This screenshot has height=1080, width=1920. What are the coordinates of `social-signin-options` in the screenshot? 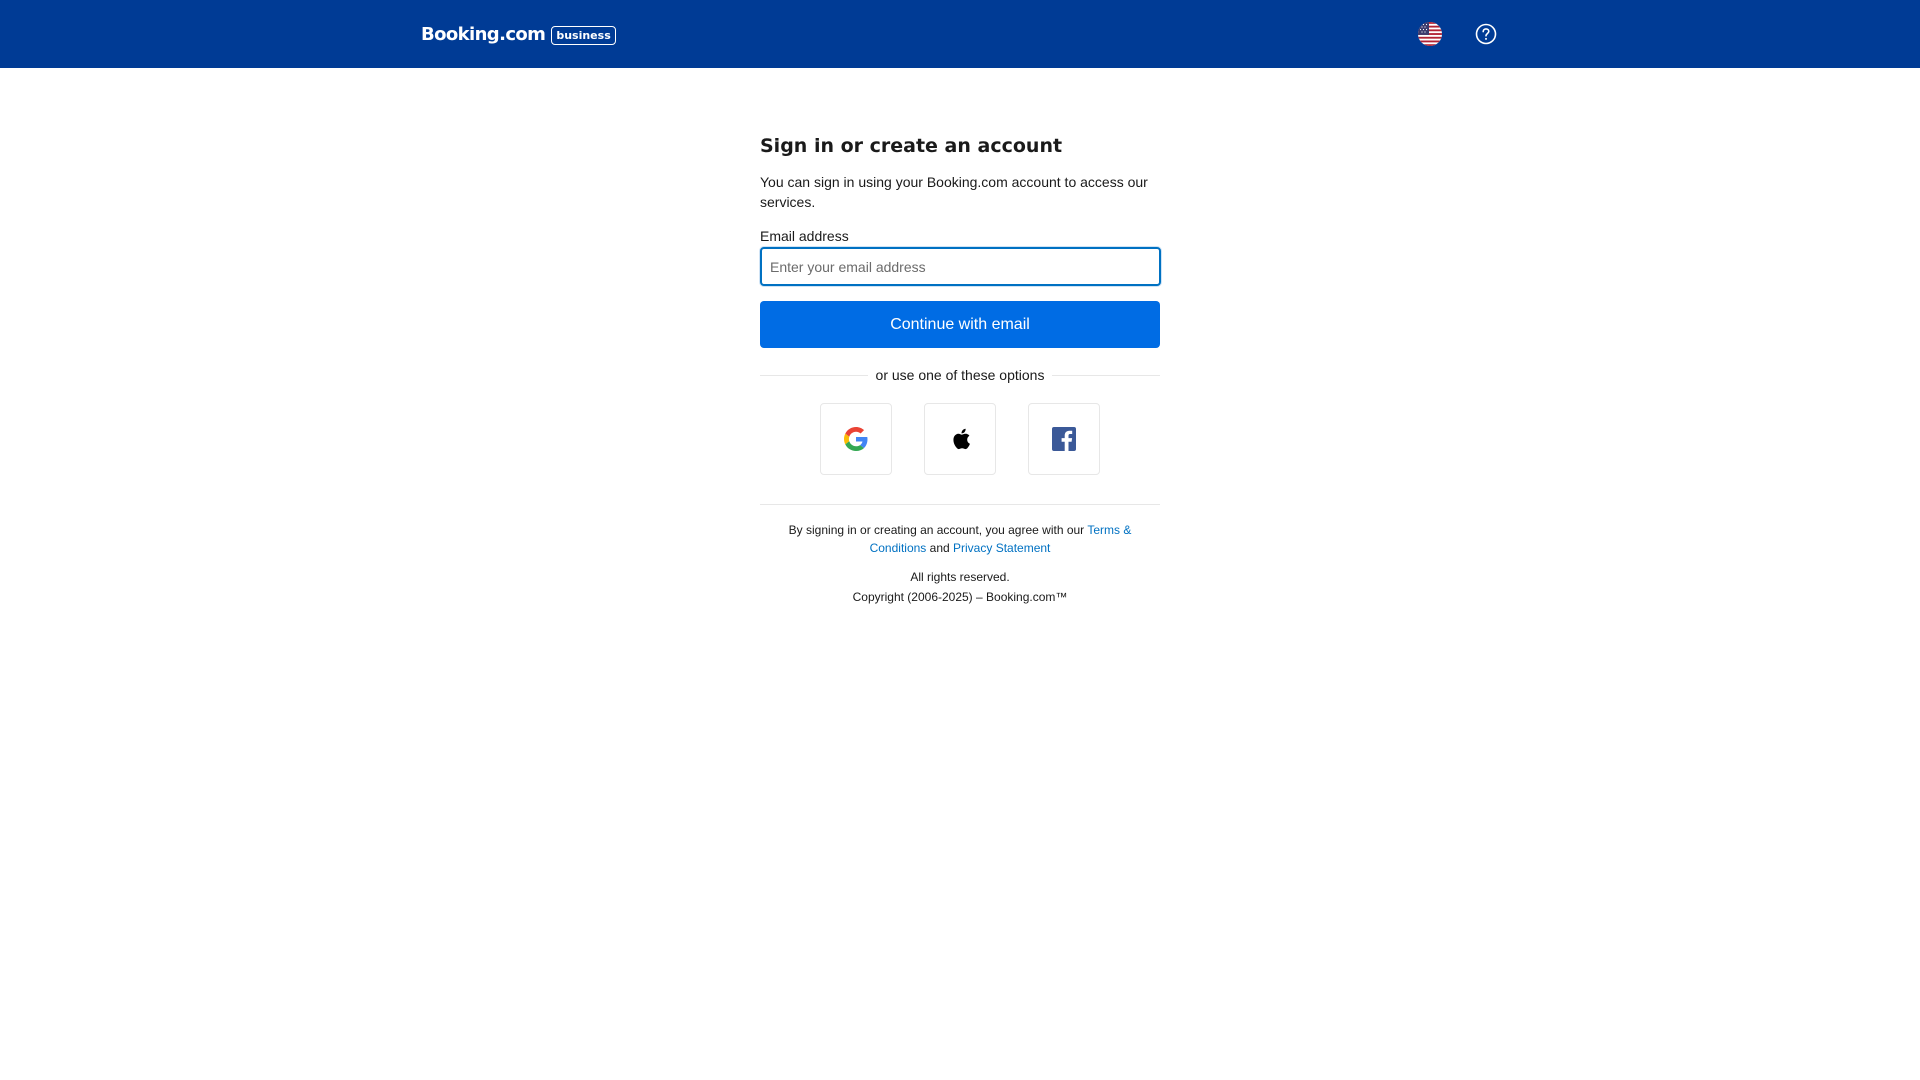 It's located at (960, 439).